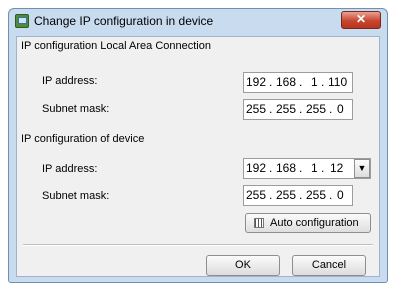 Image resolution: width=396 pixels, height=288 pixels. I want to click on device-mask-field: 255 . 255 . 255 . 0, so click(298, 195).